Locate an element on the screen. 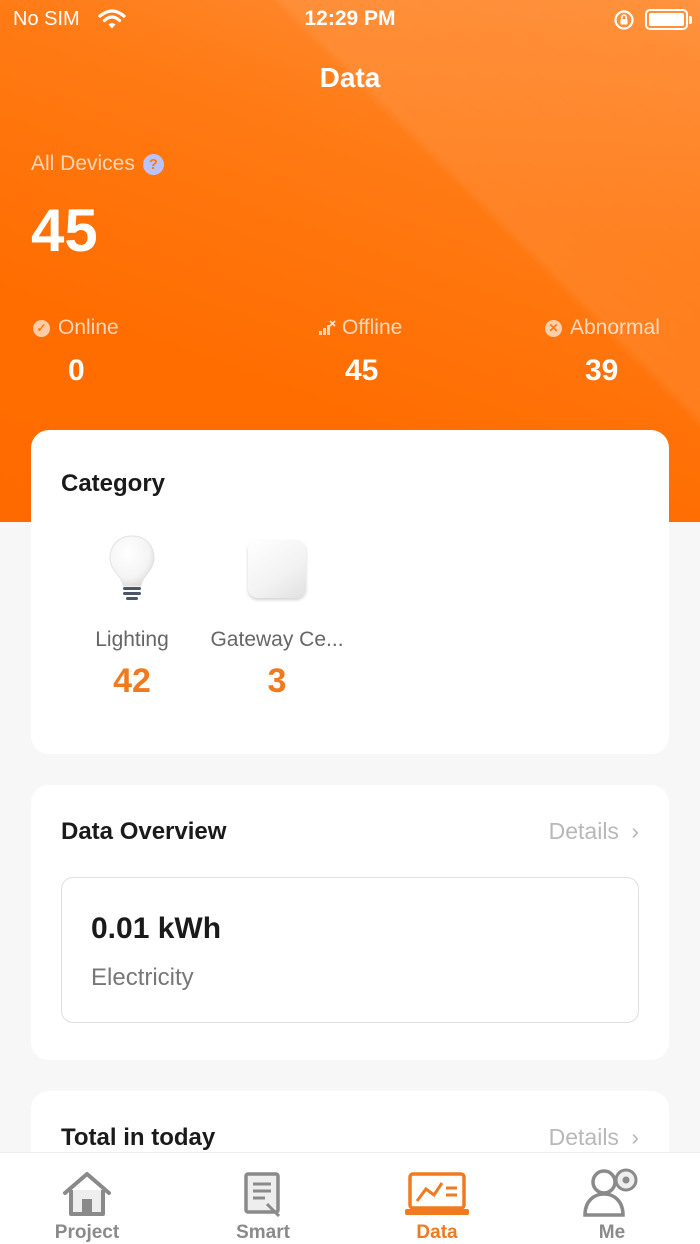  overview-details-link: Details › is located at coordinates (594, 831).